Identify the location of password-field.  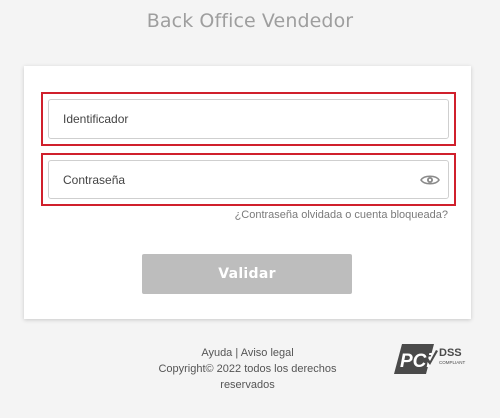
(248, 179).